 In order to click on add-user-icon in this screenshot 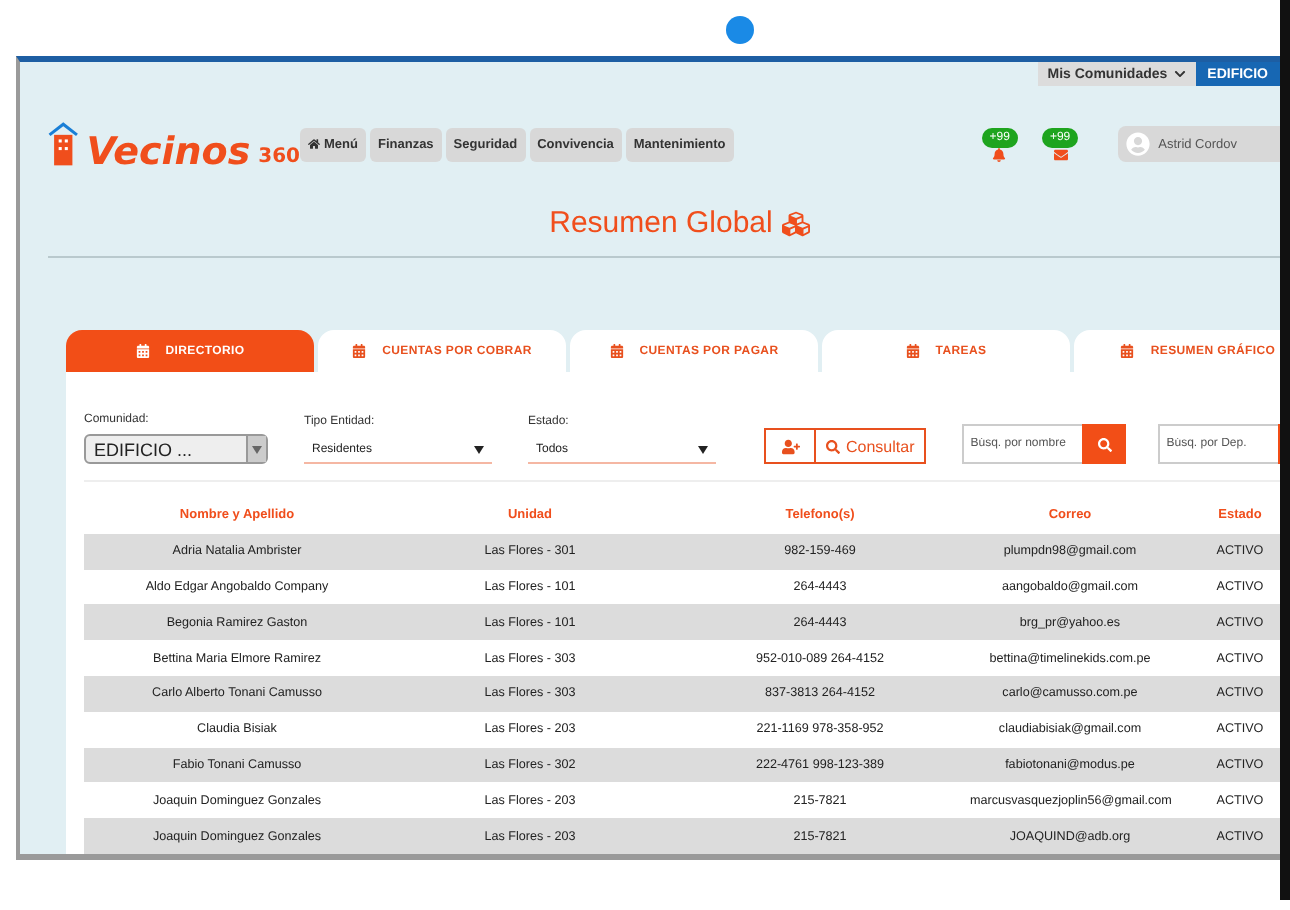, I will do `click(790, 446)`.